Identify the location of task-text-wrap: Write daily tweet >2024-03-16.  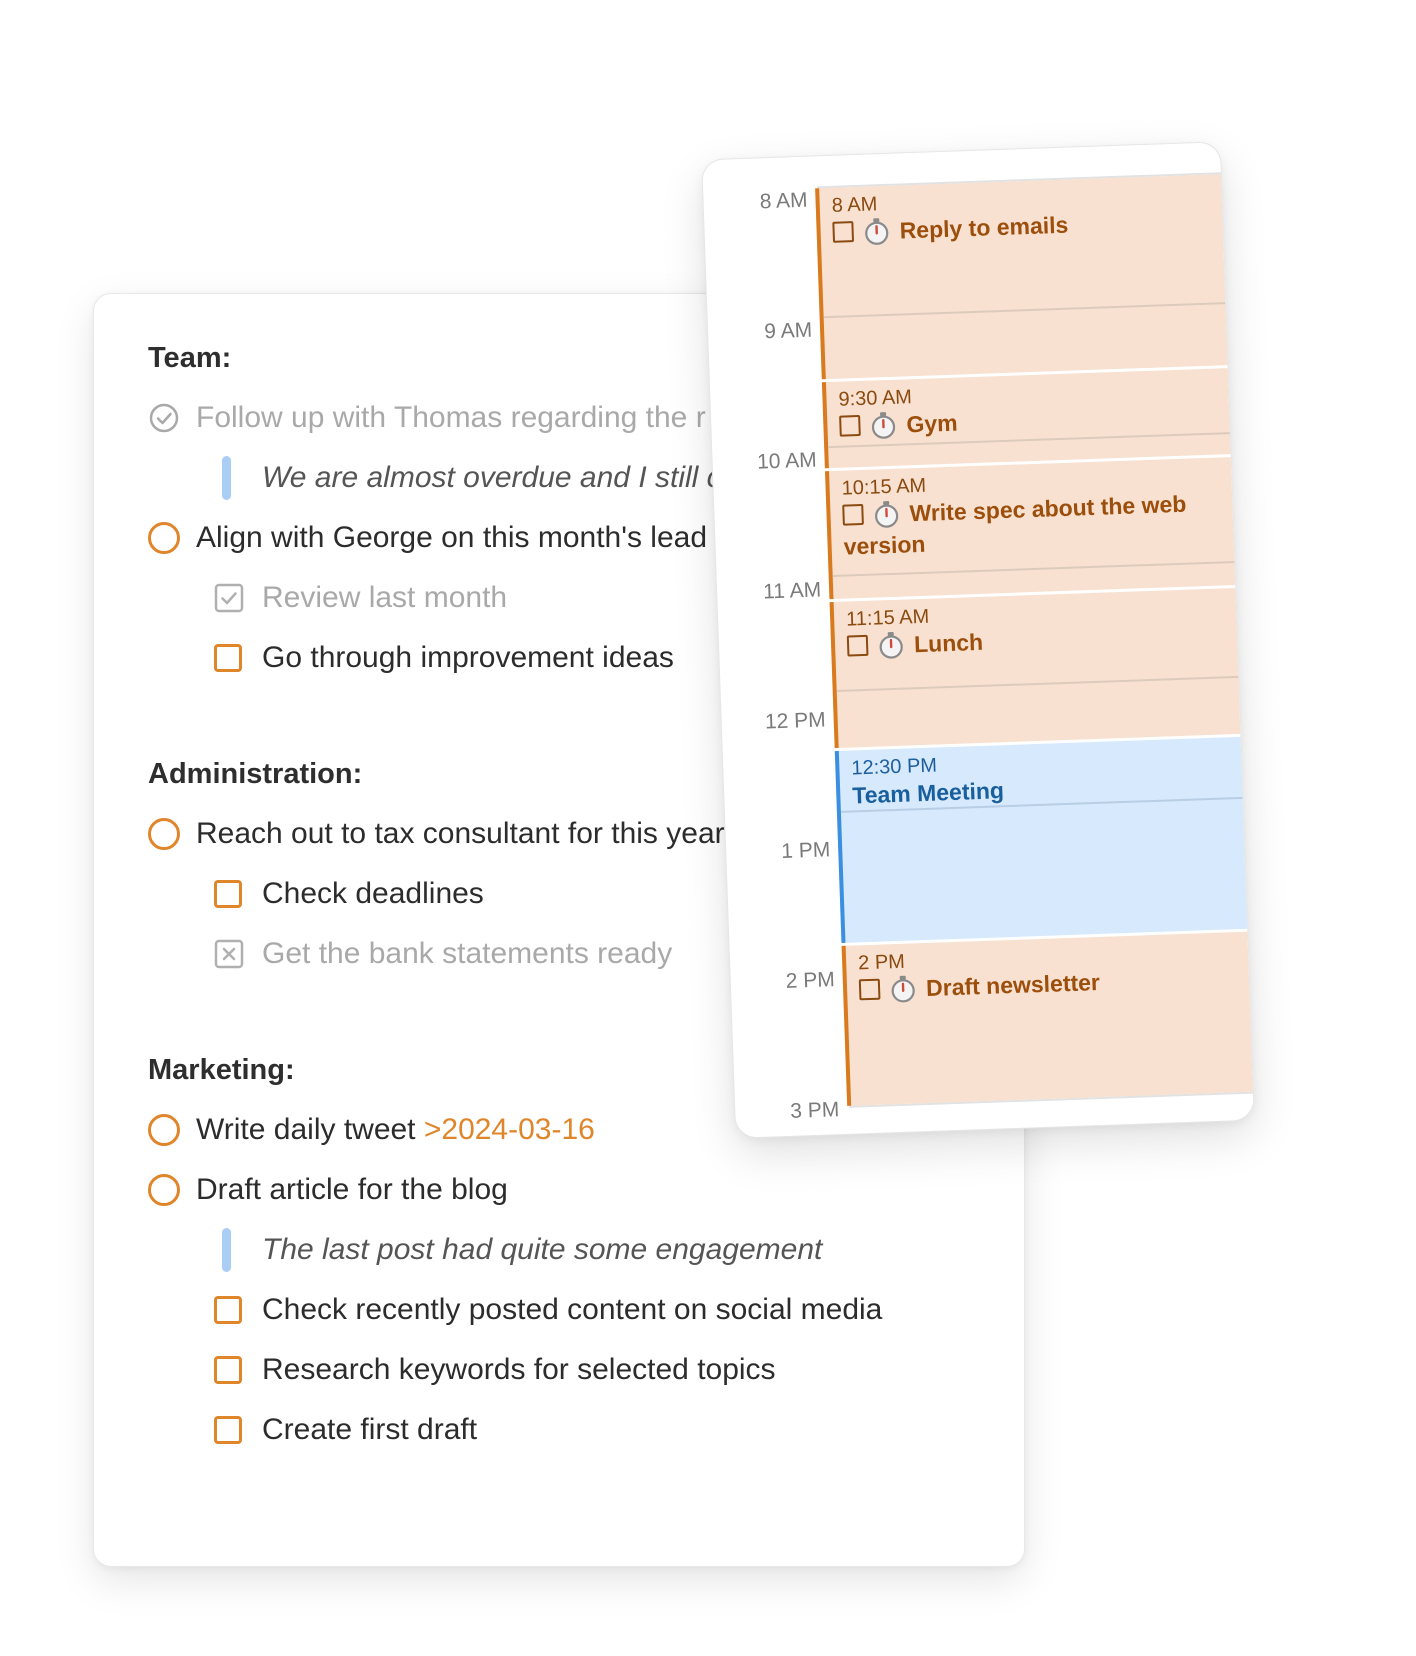
(395, 1130).